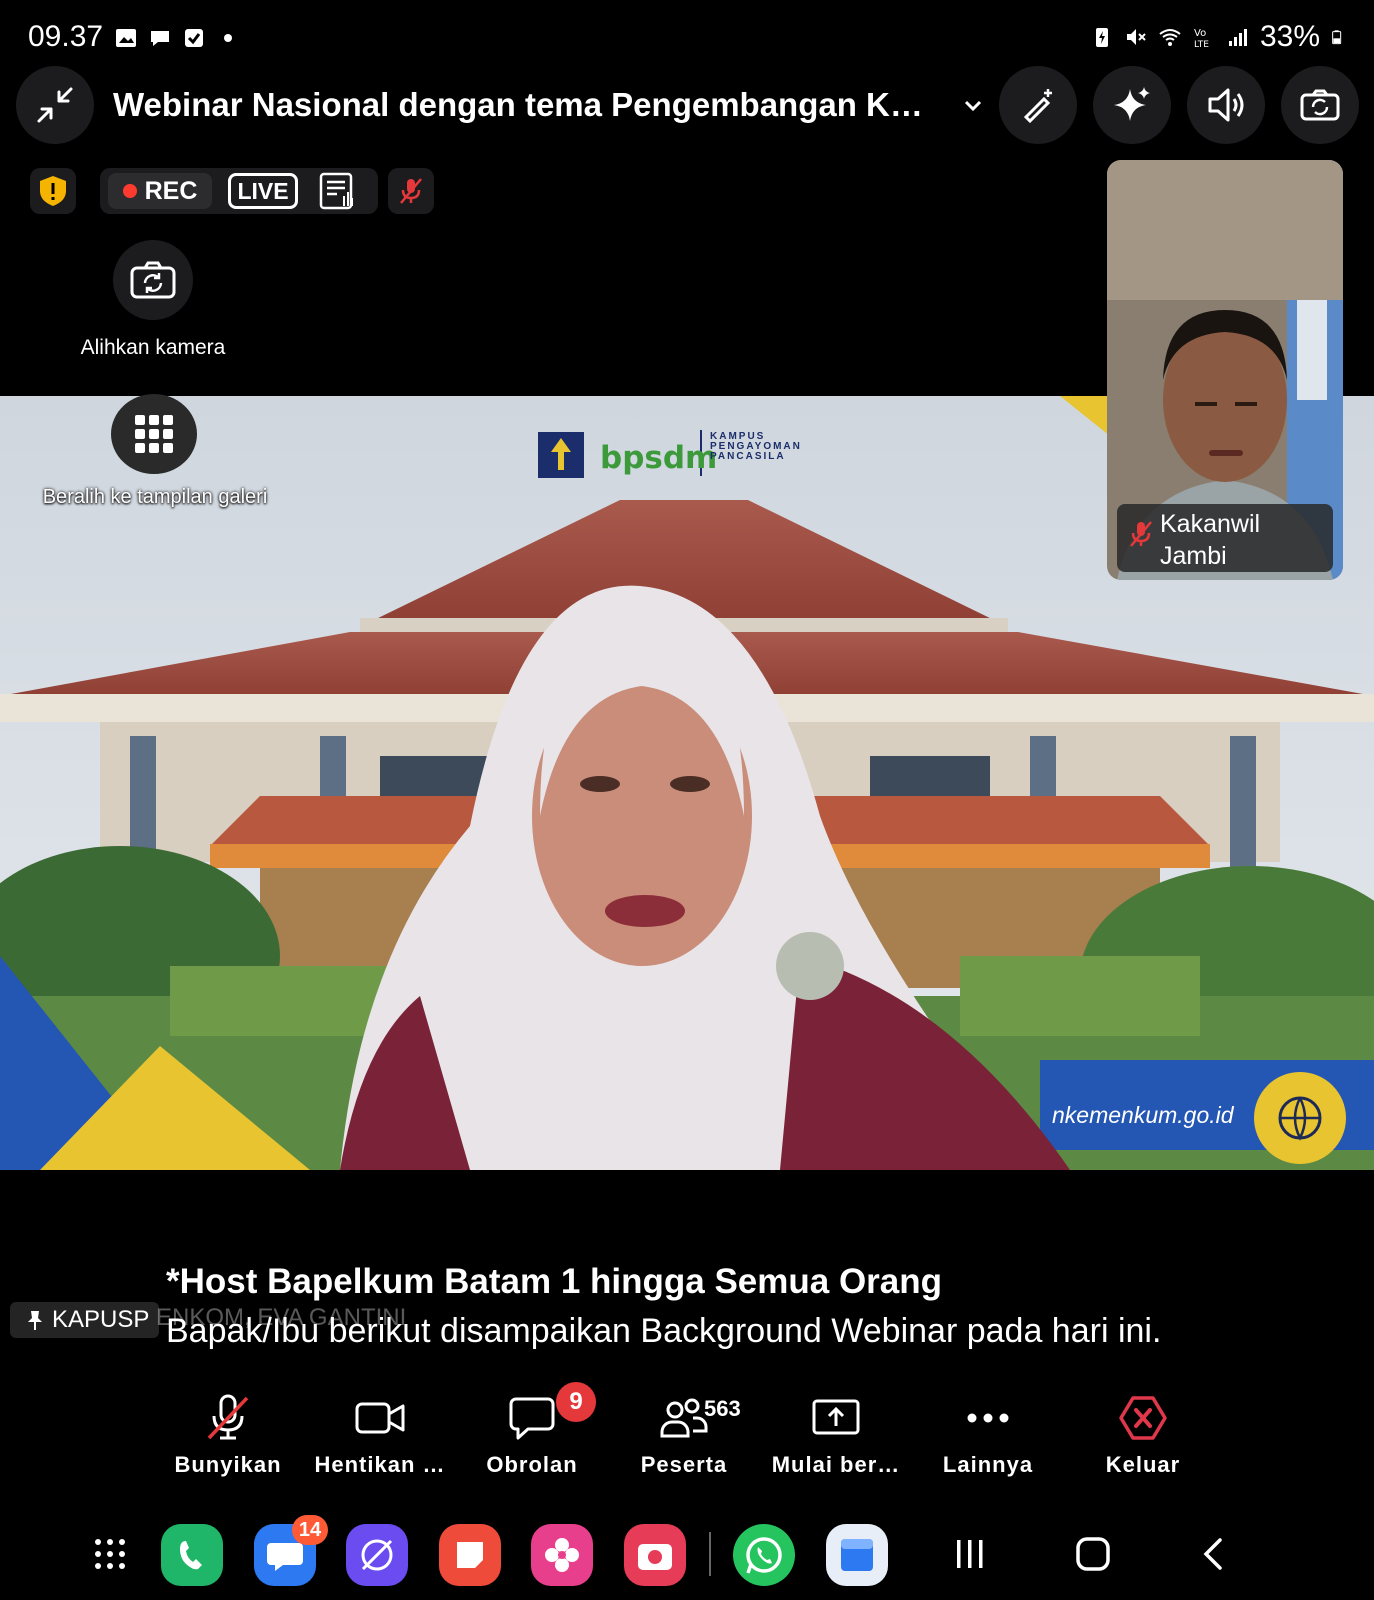 This screenshot has width=1374, height=1600. I want to click on logo-text: bpsdm, so click(659, 458).